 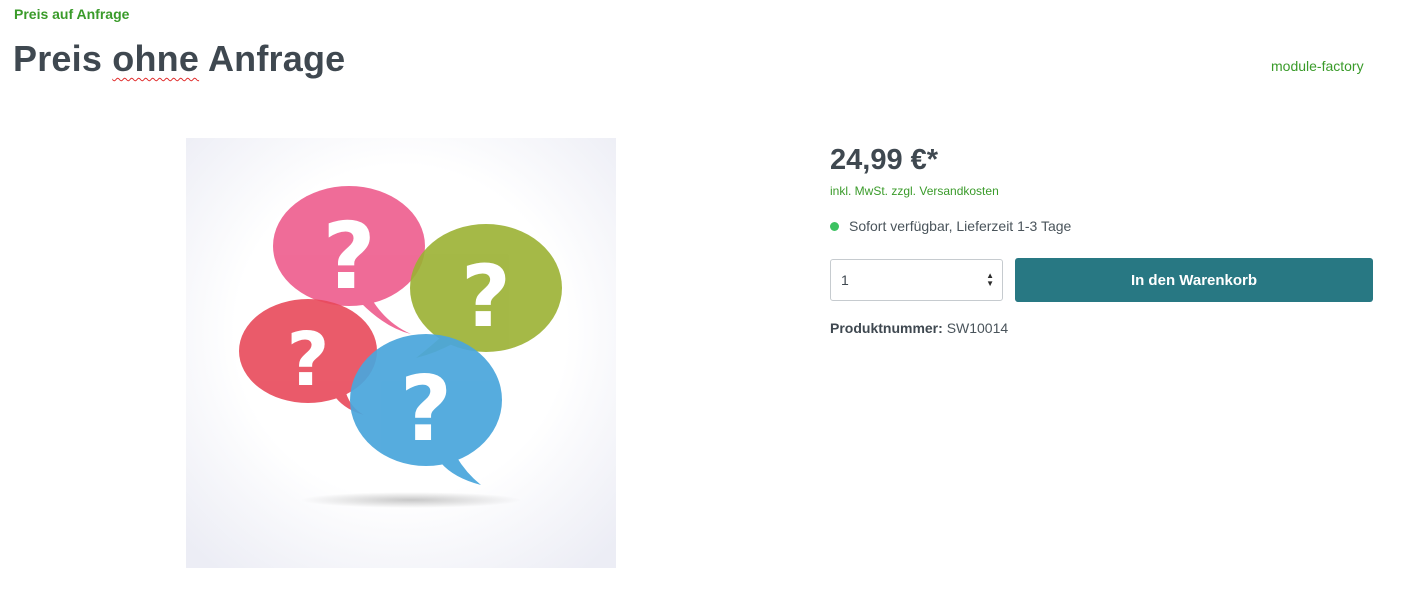 What do you see at coordinates (272, 58) in the screenshot?
I see `title-part-end: Anfrage` at bounding box center [272, 58].